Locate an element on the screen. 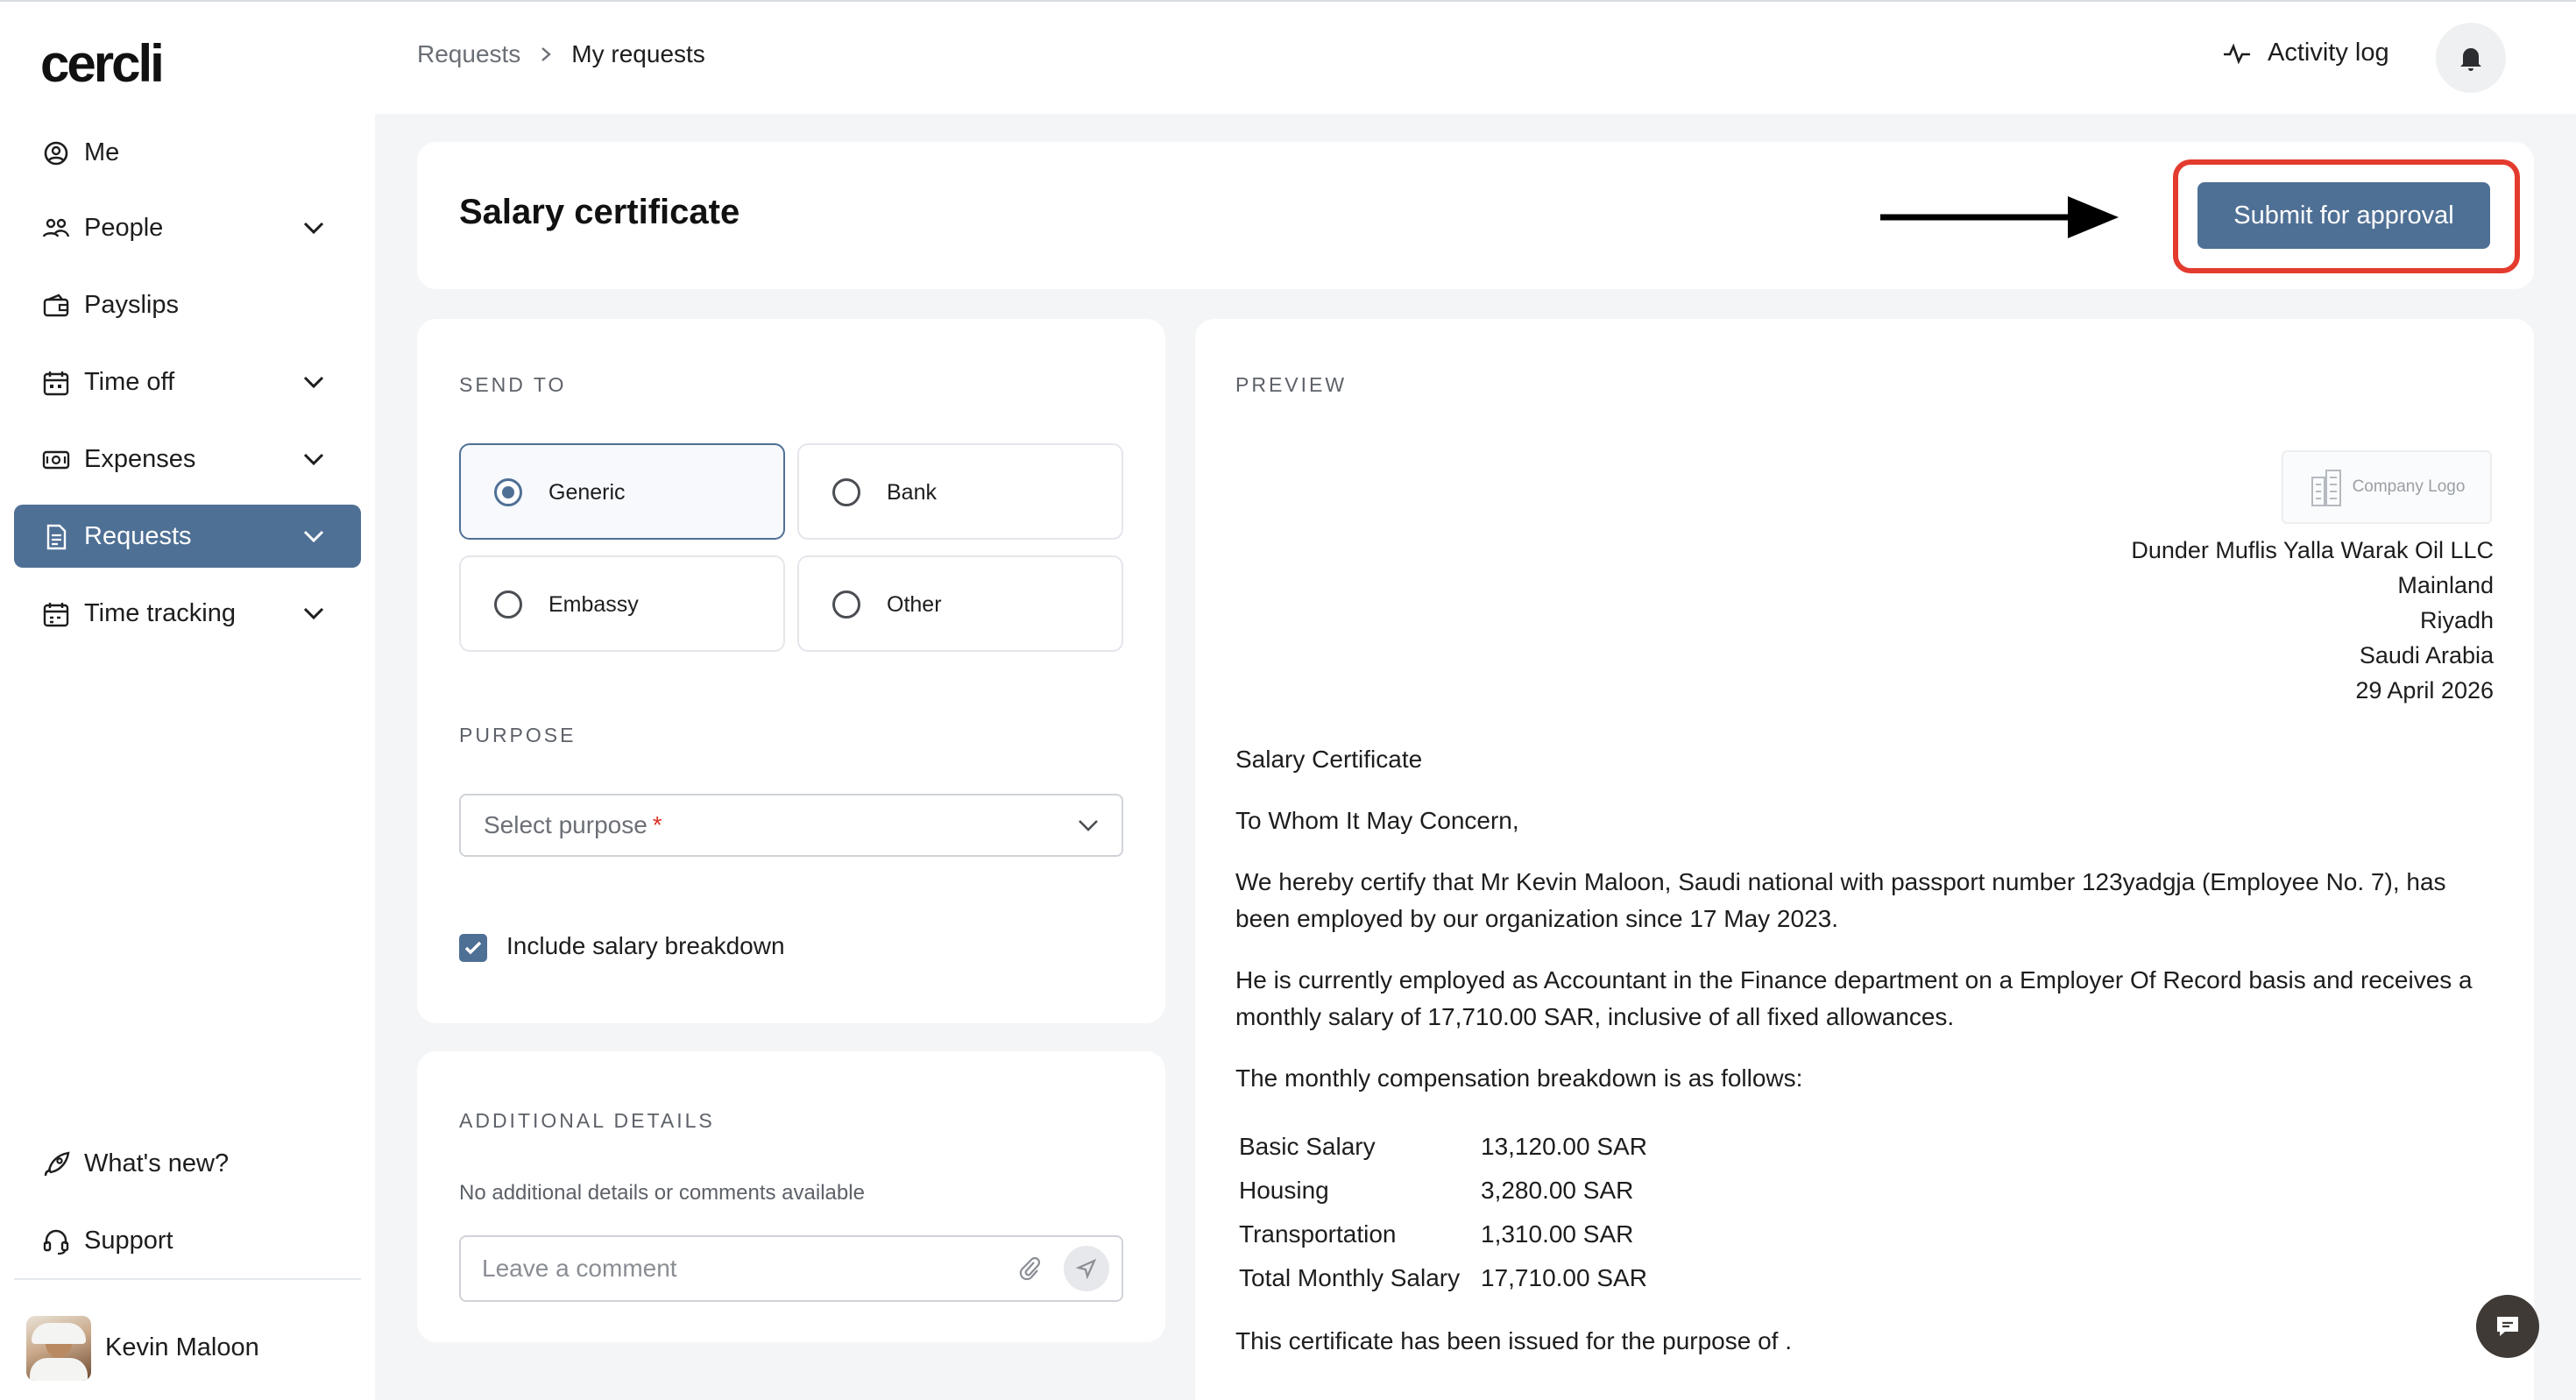  breadcrumb-my-requests: My requests is located at coordinates (638, 53).